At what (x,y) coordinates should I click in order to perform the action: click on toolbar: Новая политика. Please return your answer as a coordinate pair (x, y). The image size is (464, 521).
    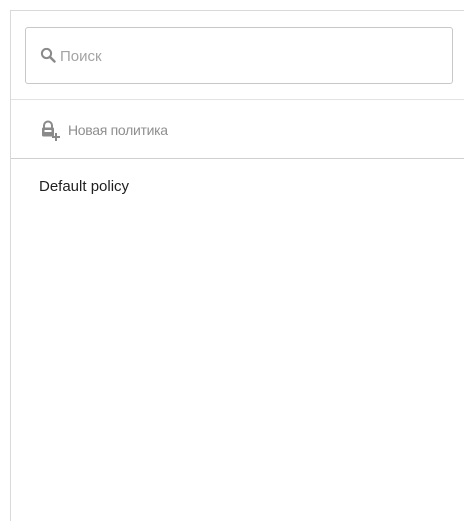
    Looking at the image, I should click on (237, 129).